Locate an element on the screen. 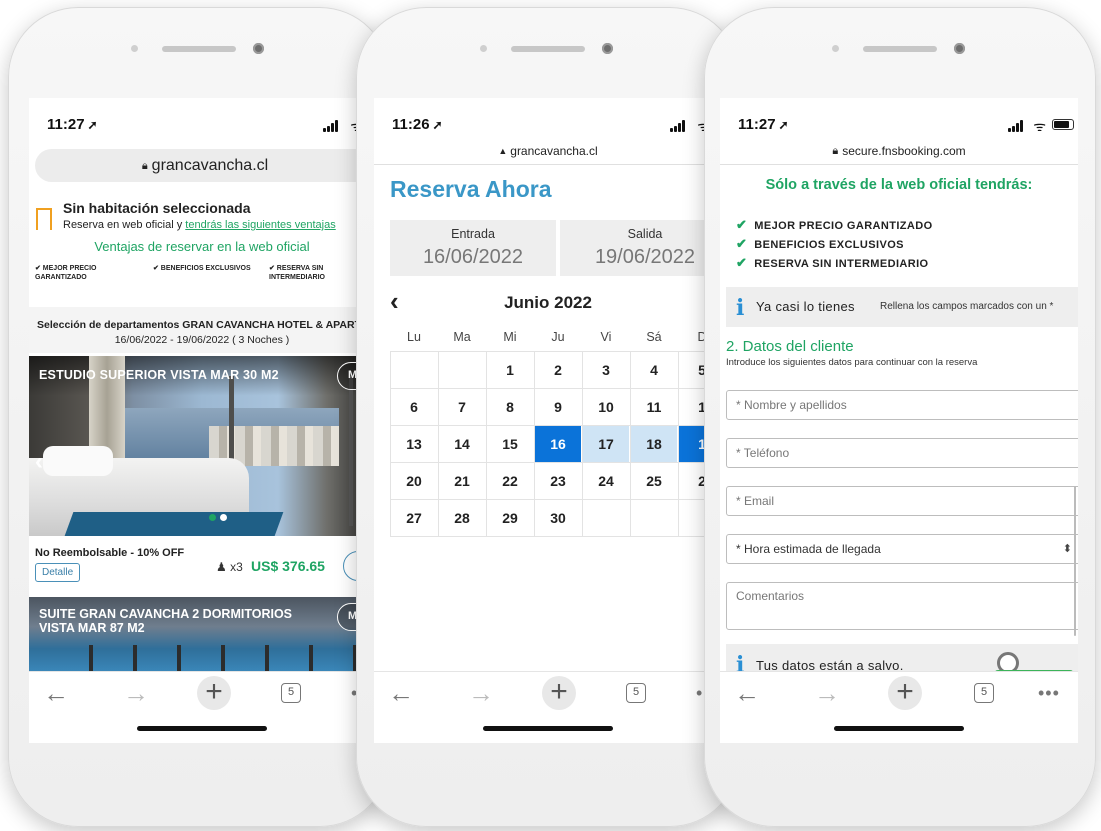  calendar-day: 23 is located at coordinates (557, 481).